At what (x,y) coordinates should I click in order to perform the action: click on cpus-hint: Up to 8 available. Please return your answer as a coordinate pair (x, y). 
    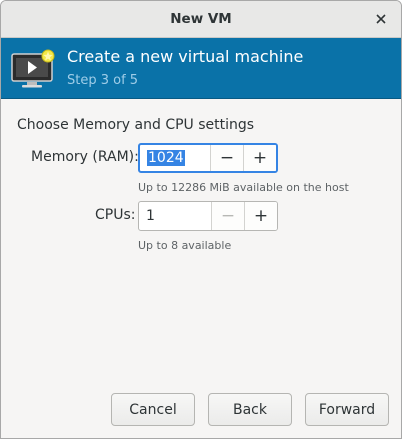
    Looking at the image, I should click on (185, 245).